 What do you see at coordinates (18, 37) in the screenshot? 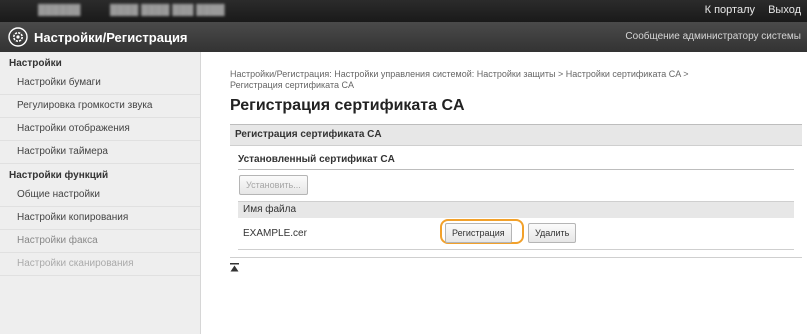
I see `settings-gear-icon` at bounding box center [18, 37].